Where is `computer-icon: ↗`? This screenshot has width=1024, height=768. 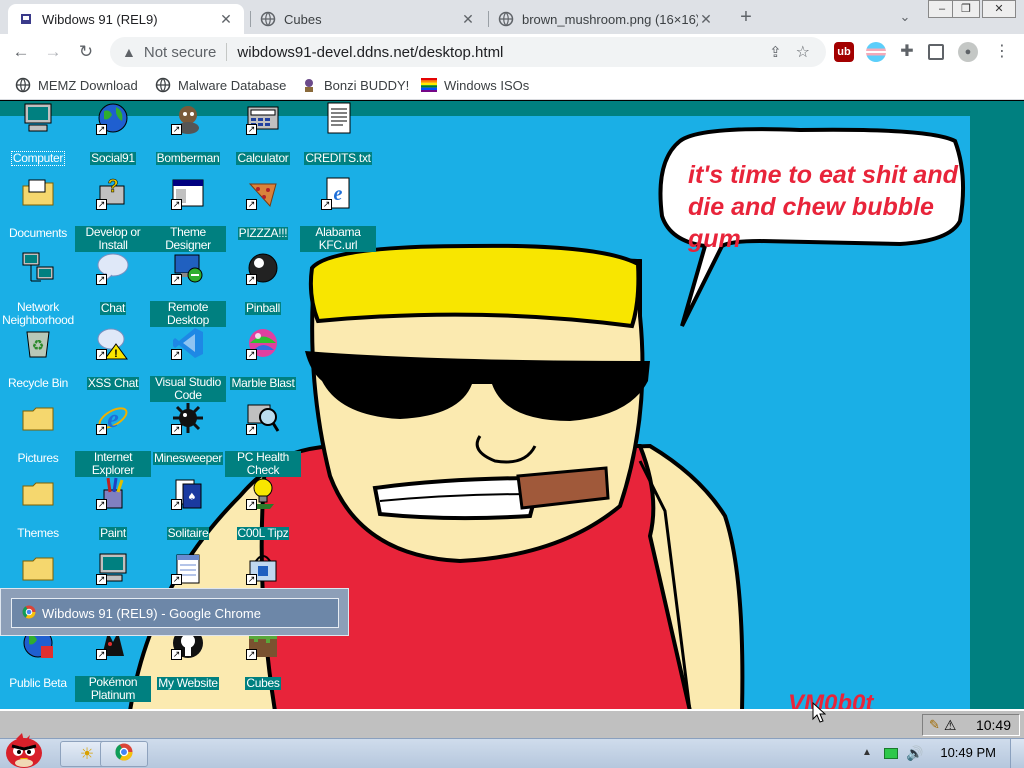
computer-icon: ↗ is located at coordinates (113, 568).